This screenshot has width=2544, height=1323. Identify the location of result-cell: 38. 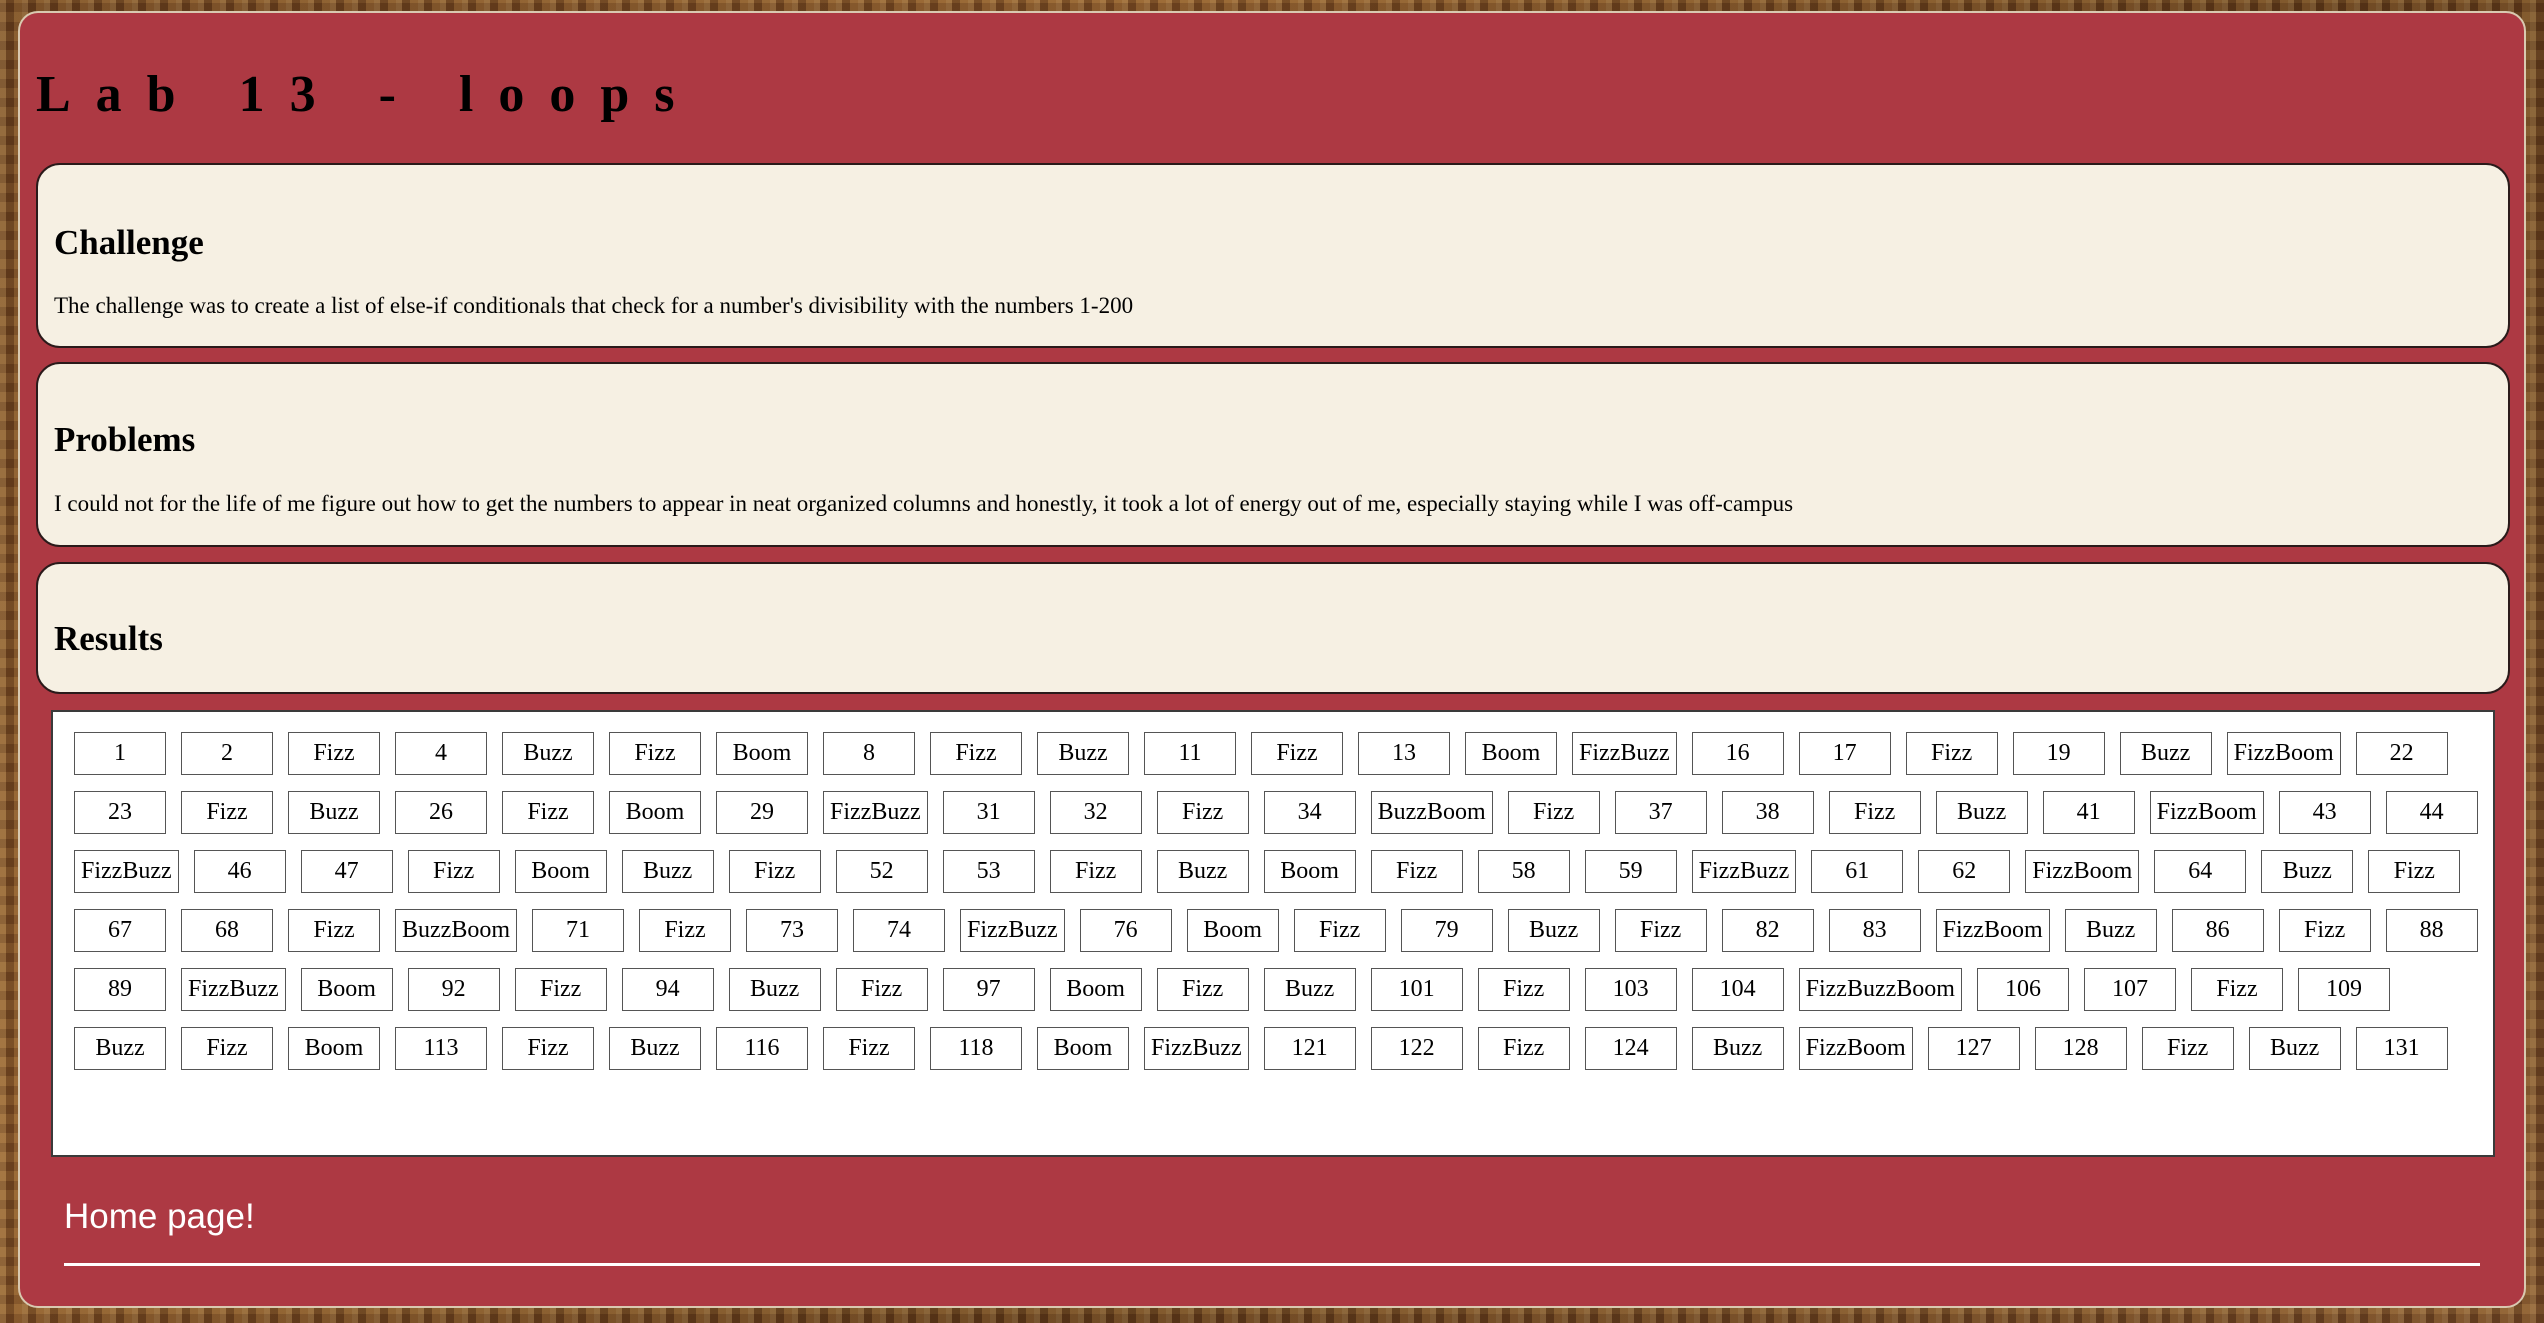
(1767, 812).